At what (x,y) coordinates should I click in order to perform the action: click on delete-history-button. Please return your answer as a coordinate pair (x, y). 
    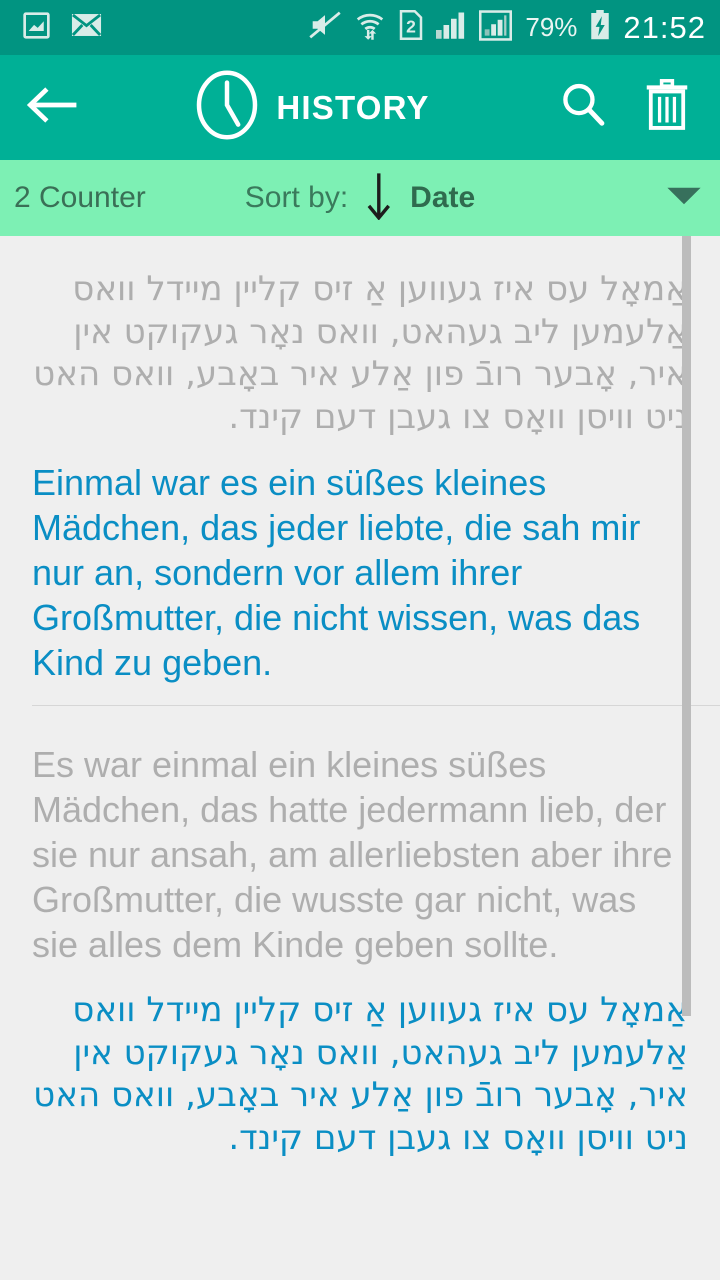
    Looking at the image, I should click on (667, 108).